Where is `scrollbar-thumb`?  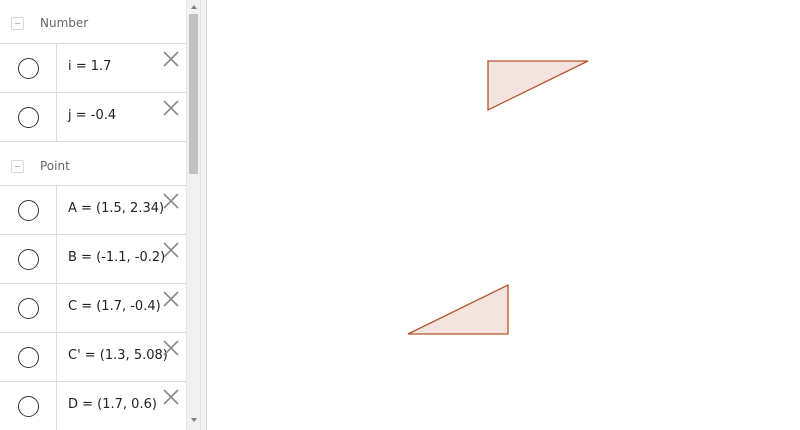
scrollbar-thumb is located at coordinates (193, 94).